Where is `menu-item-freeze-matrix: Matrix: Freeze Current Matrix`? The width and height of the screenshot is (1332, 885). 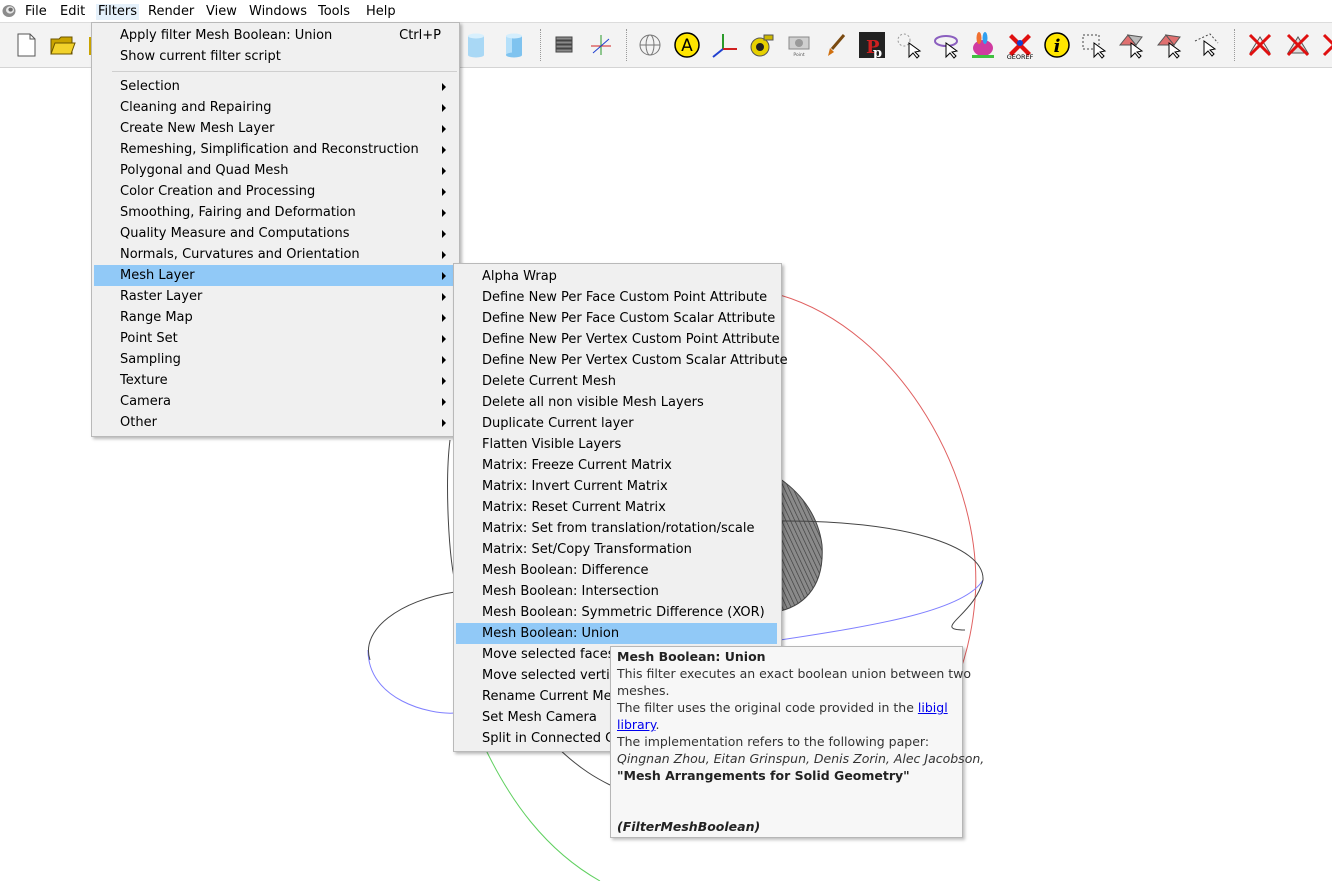 menu-item-freeze-matrix: Matrix: Freeze Current Matrix is located at coordinates (617, 465).